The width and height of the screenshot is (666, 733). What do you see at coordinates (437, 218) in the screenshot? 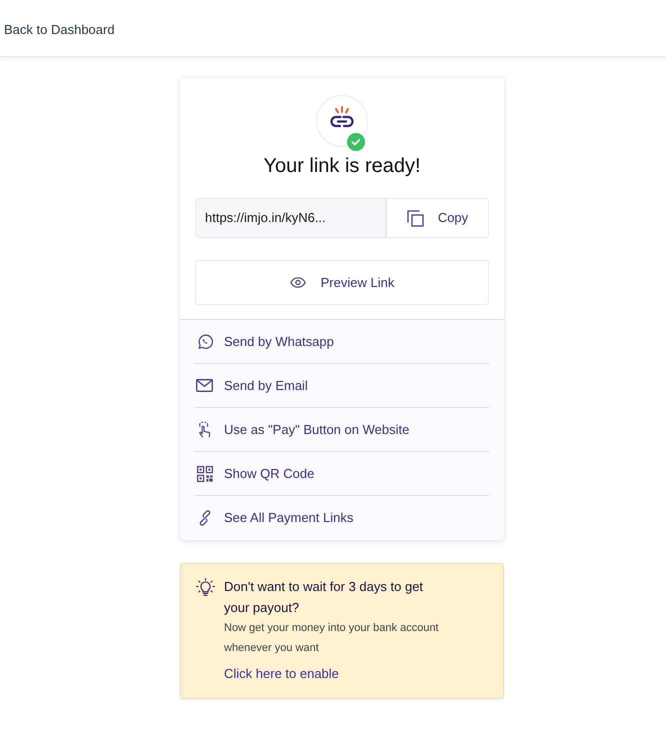
I see `copy-button: Copy` at bounding box center [437, 218].